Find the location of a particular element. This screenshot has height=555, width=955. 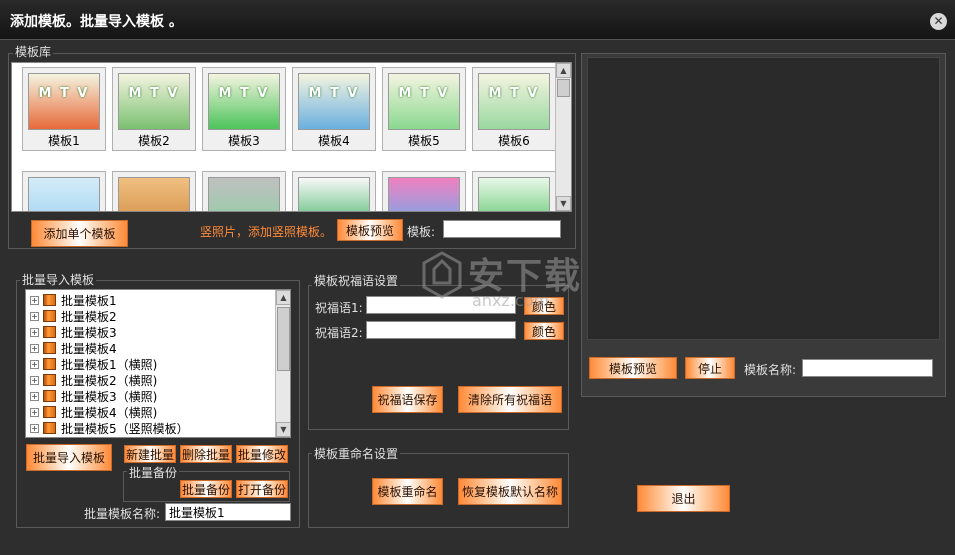

gallery-scrollbar: ▲ ▼ is located at coordinates (563, 137).